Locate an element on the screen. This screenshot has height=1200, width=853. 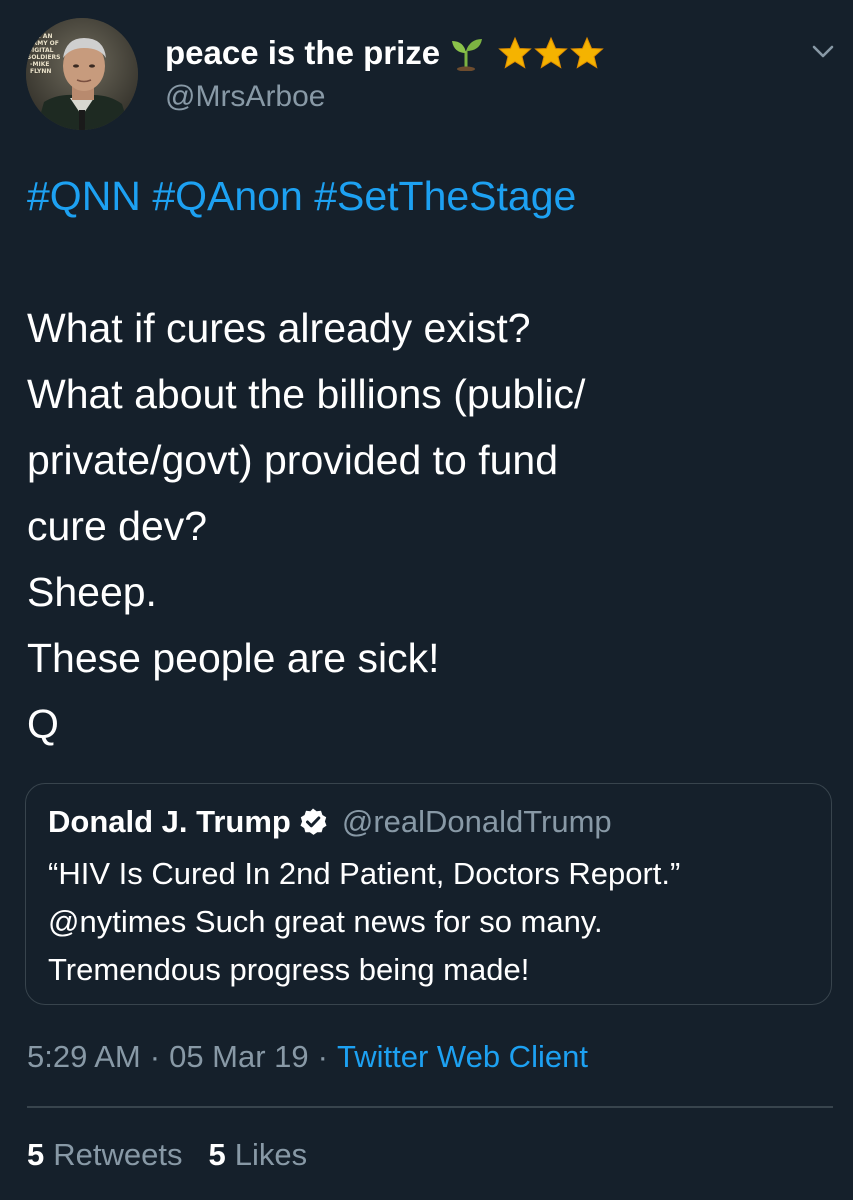
hashtag-line: #QNN #QAnon #SetTheStage is located at coordinates (422, 196).